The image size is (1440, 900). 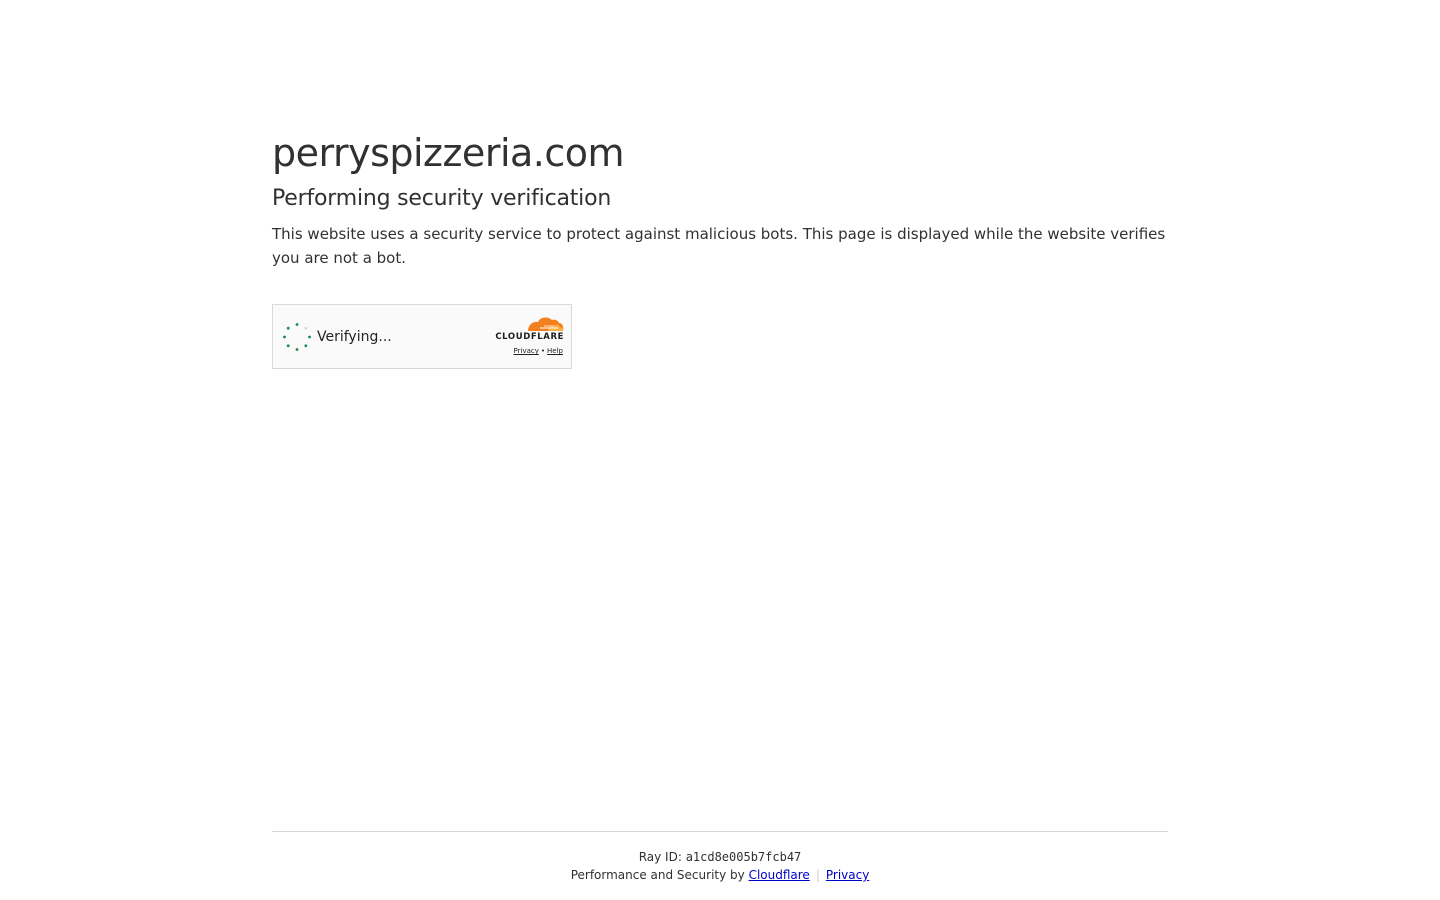 I want to click on ray-id: Ray ID: a1cd8e005b7fcb47, so click(x=720, y=857).